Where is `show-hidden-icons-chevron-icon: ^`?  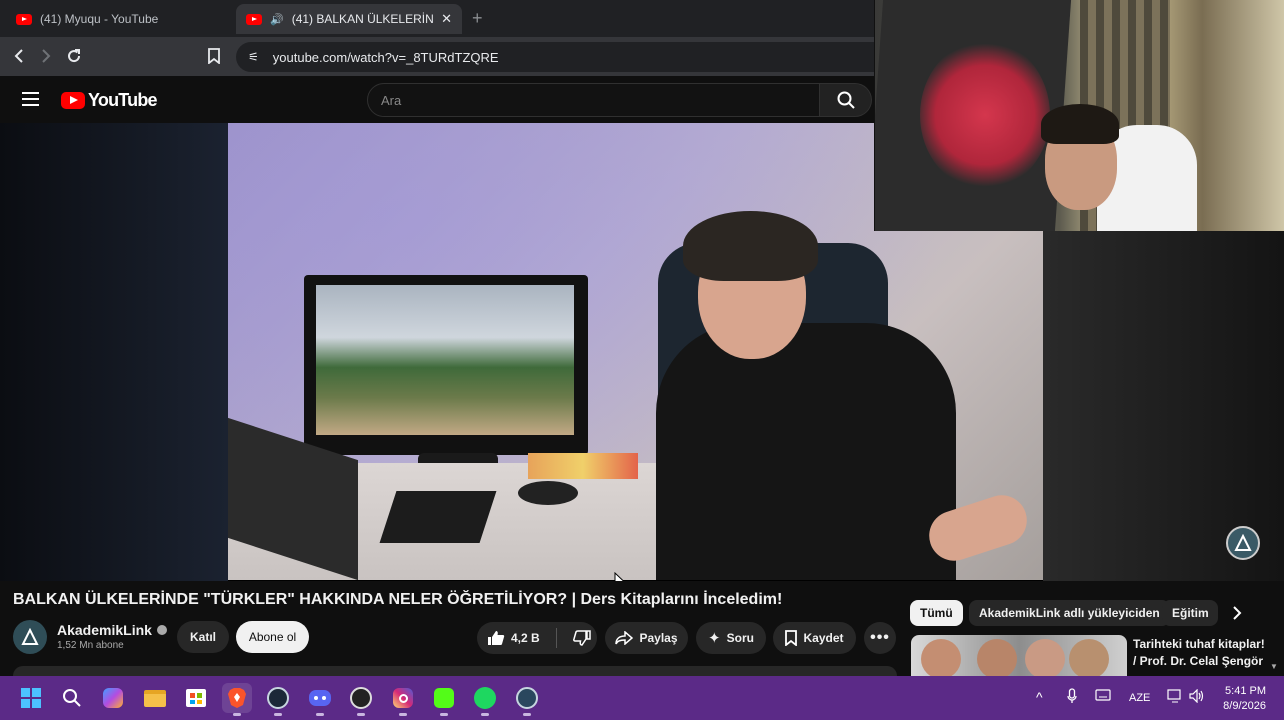 show-hidden-icons-chevron-icon: ^ is located at coordinates (1039, 697).